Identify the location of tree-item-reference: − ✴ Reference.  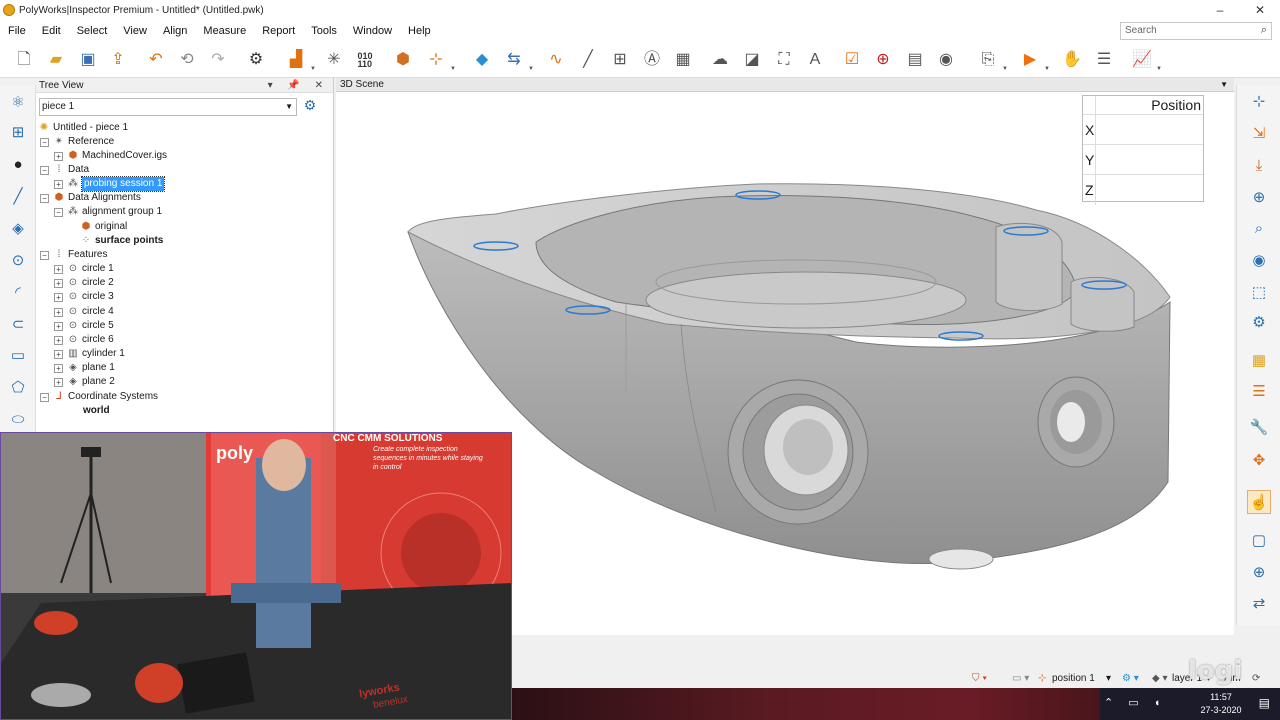
(77, 142).